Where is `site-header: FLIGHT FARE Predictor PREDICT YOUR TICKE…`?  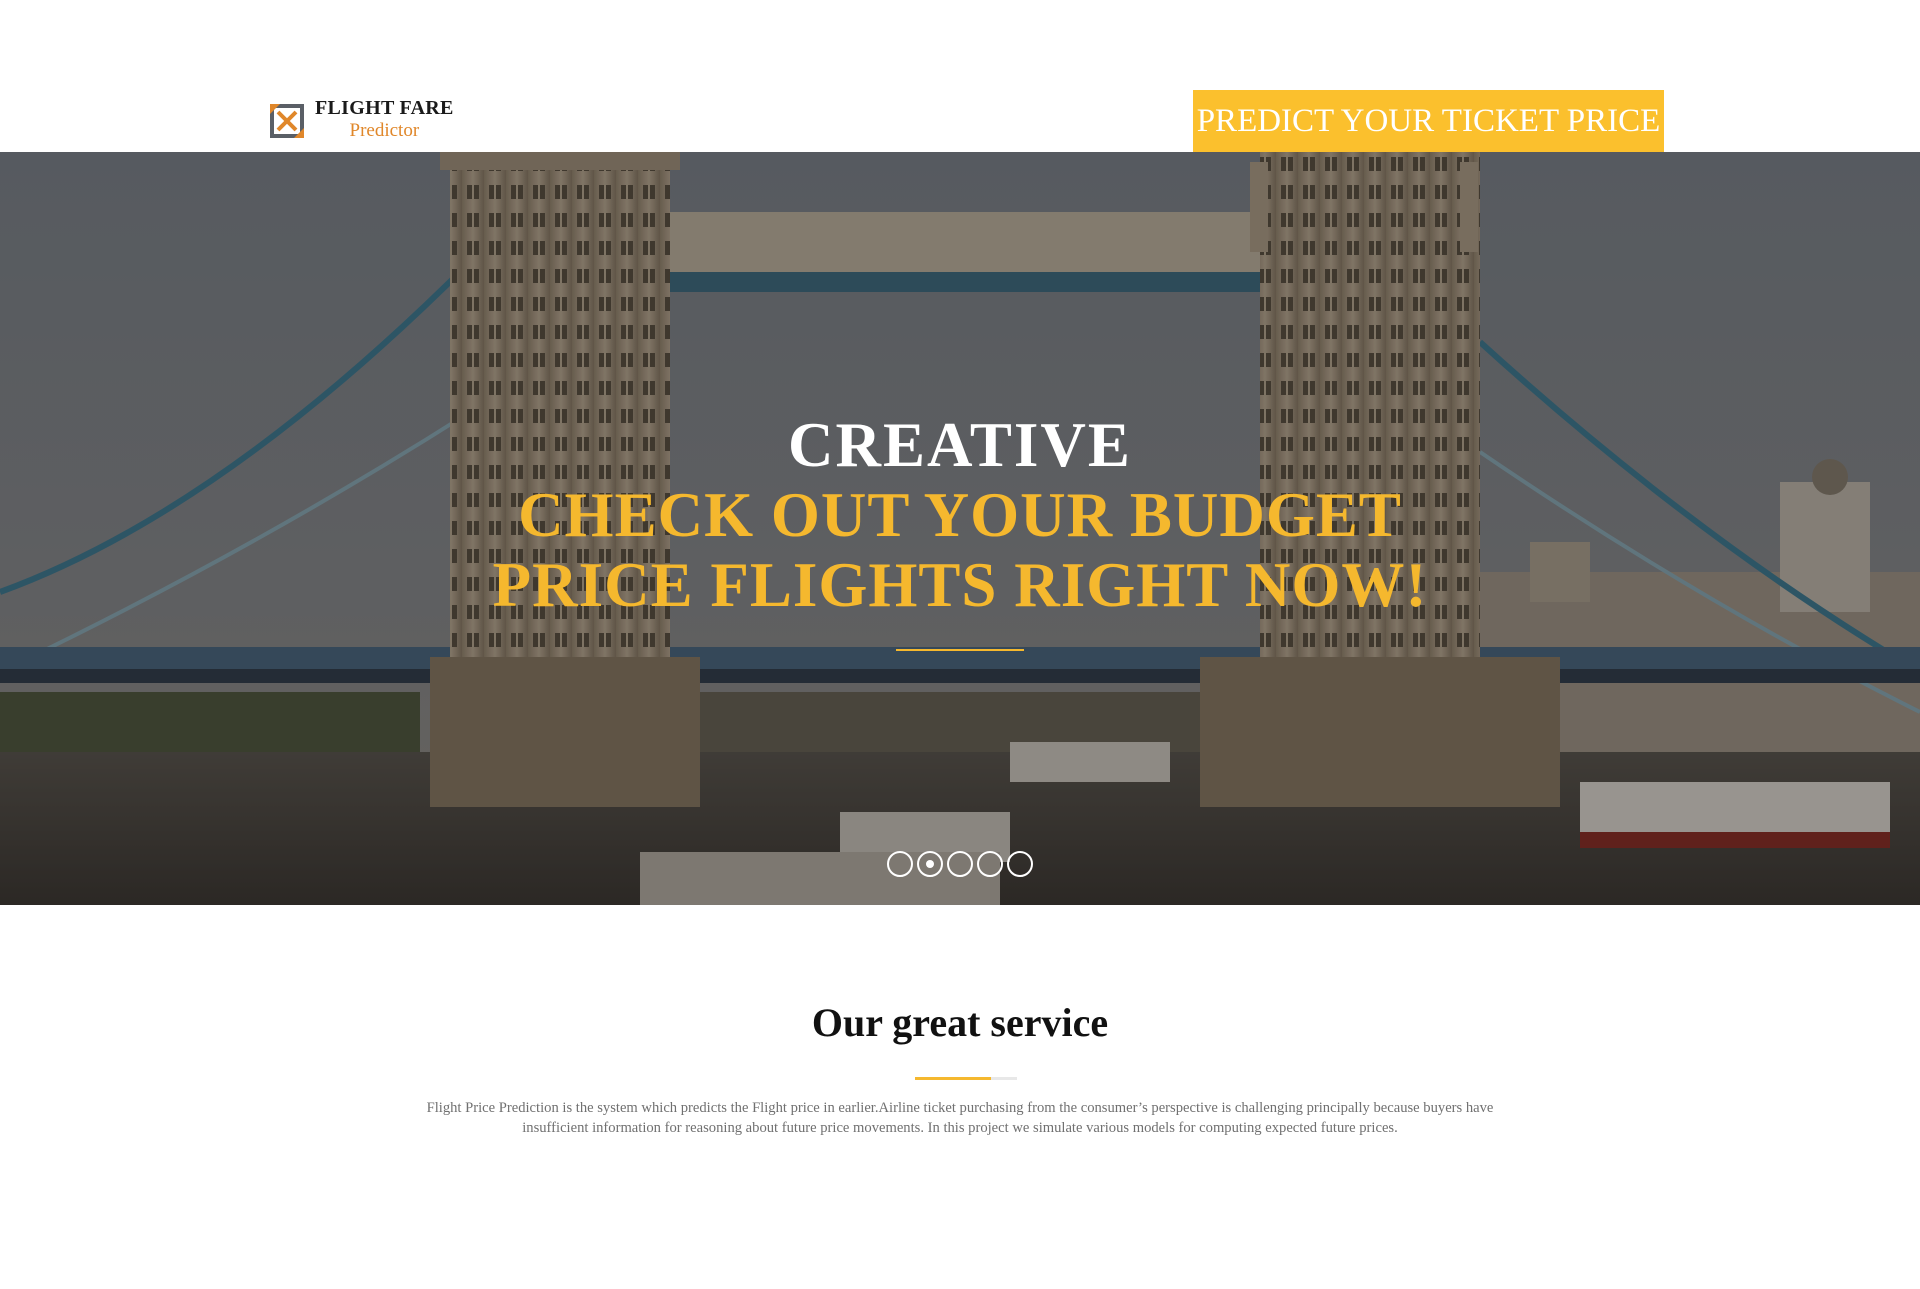
site-header: FLIGHT FARE Predictor PREDICT YOUR TICKE… is located at coordinates (960, 76).